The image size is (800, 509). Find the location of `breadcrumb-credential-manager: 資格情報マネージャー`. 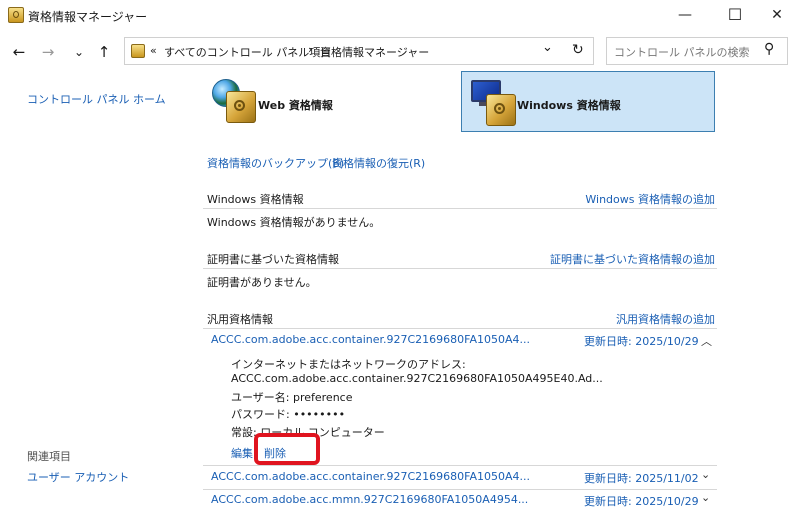

breadcrumb-credential-manager: 資格情報マネージャー is located at coordinates (374, 52).